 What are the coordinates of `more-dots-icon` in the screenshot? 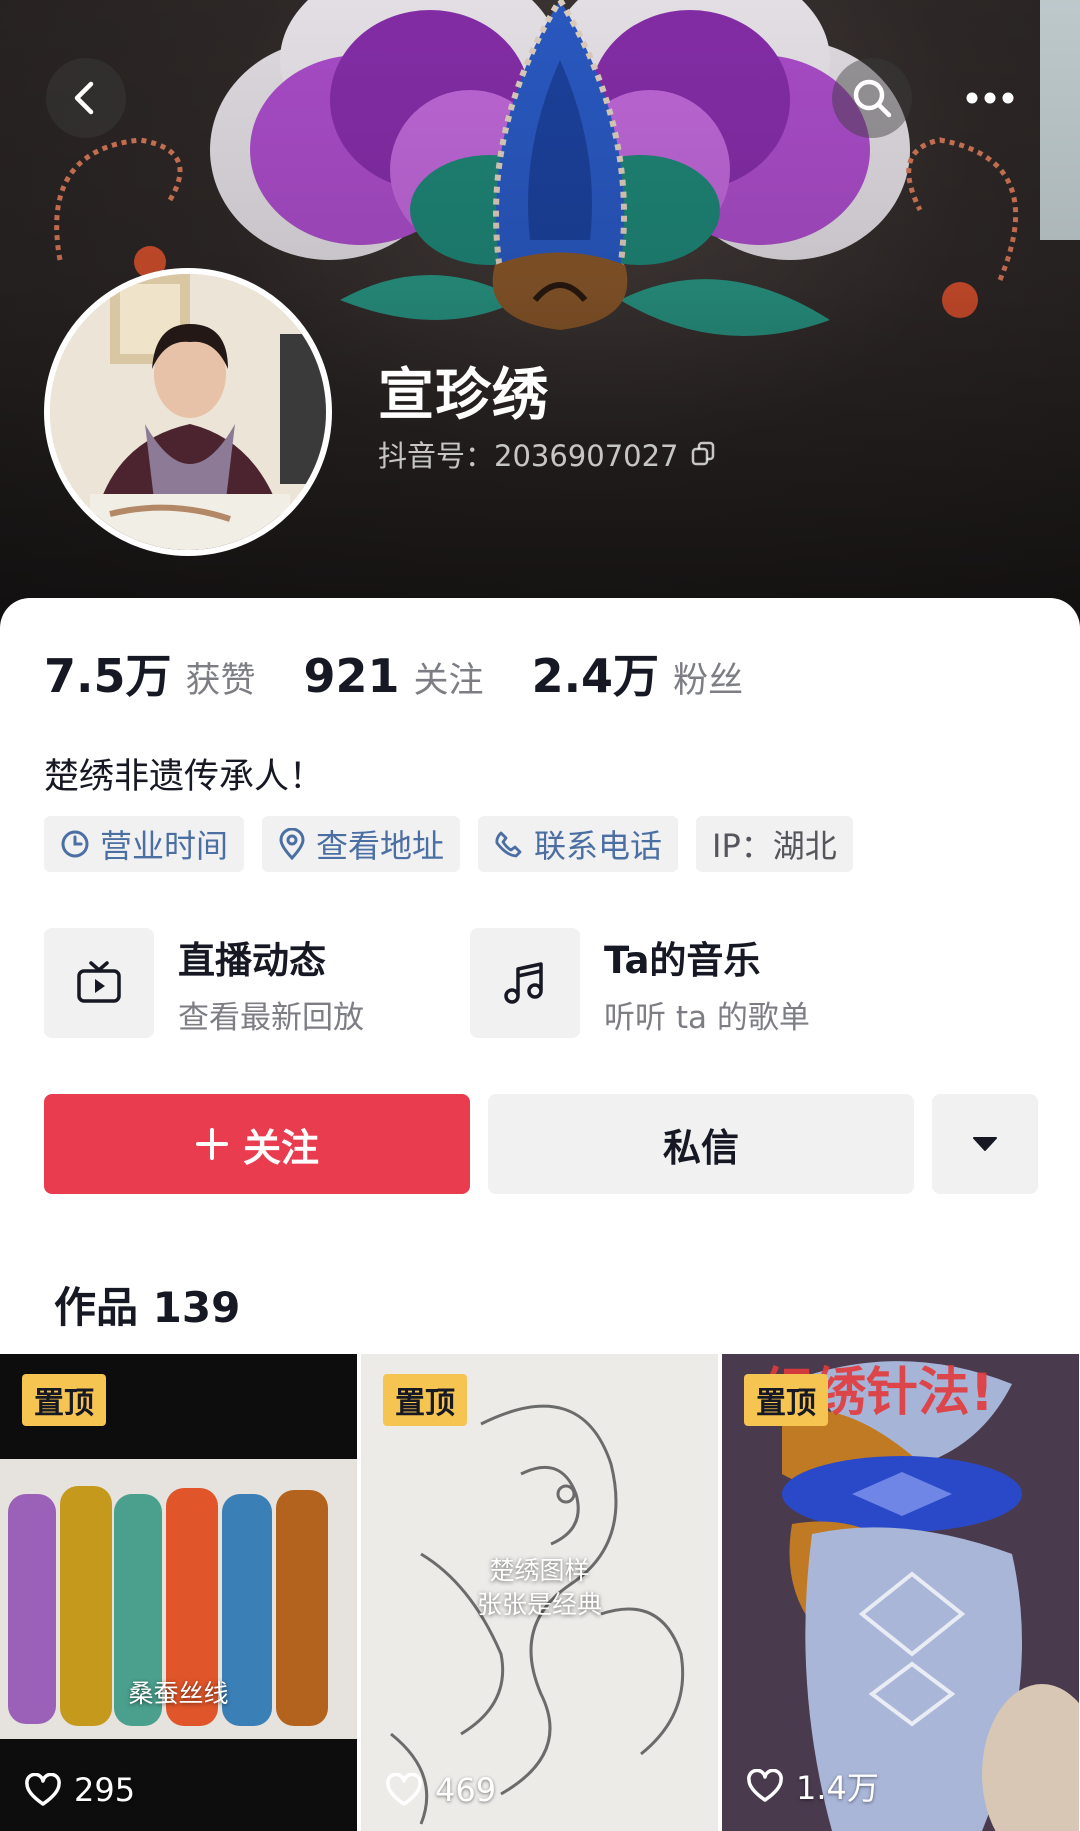 It's located at (990, 98).